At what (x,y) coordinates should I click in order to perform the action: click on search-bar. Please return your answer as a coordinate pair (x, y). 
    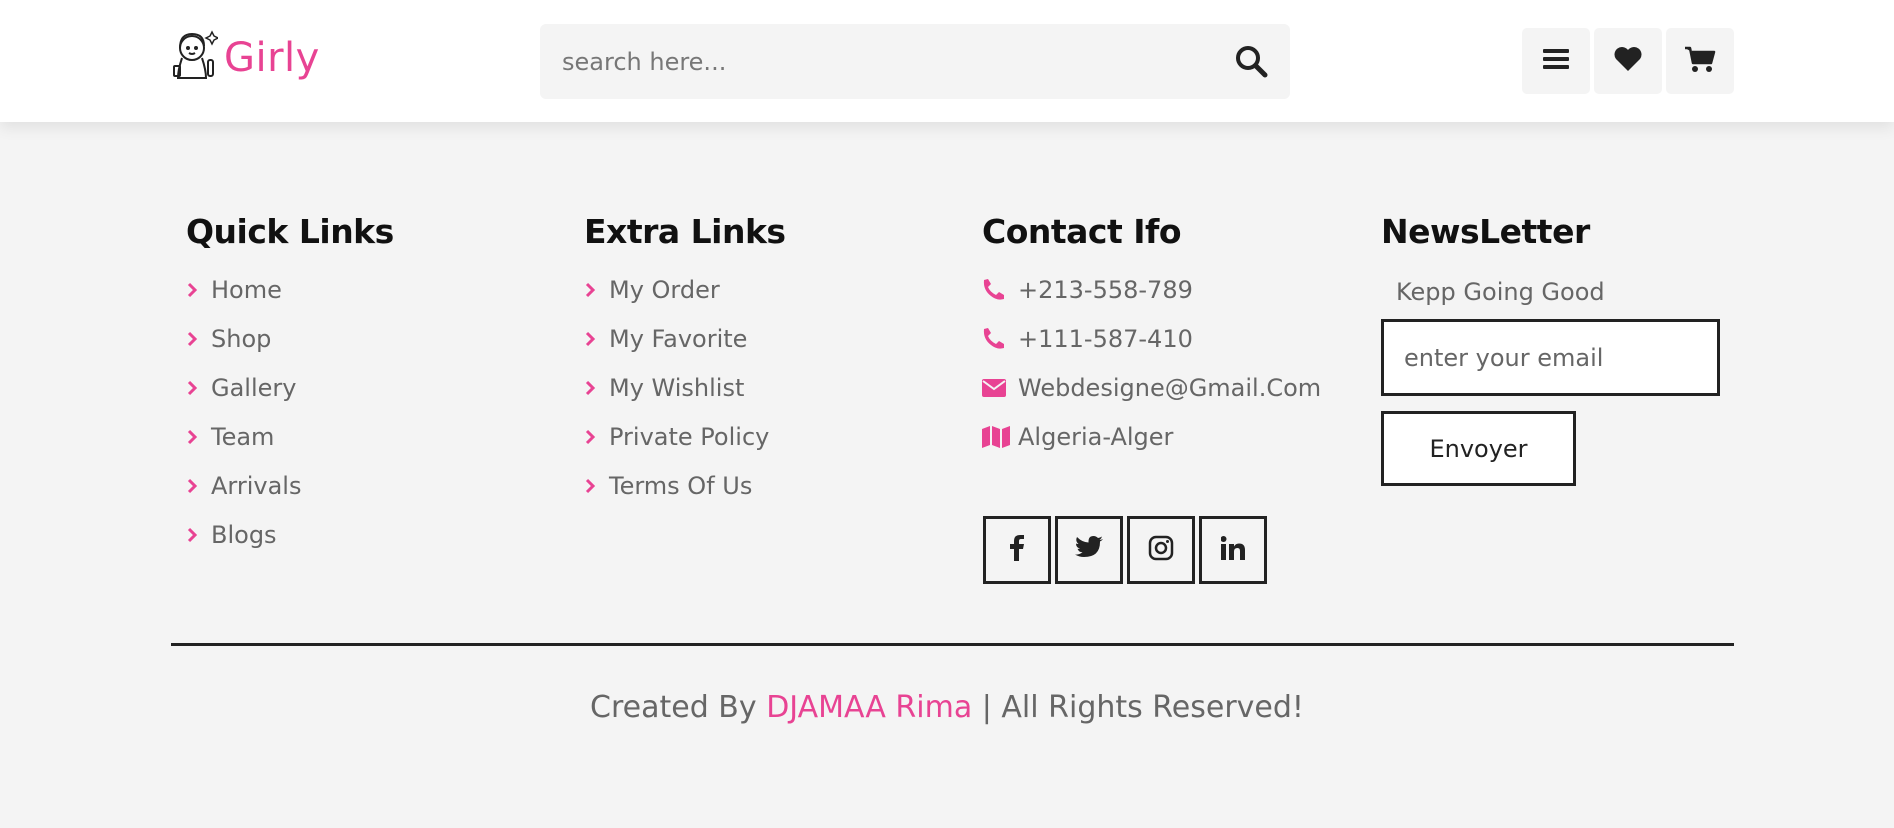
    Looking at the image, I should click on (915, 61).